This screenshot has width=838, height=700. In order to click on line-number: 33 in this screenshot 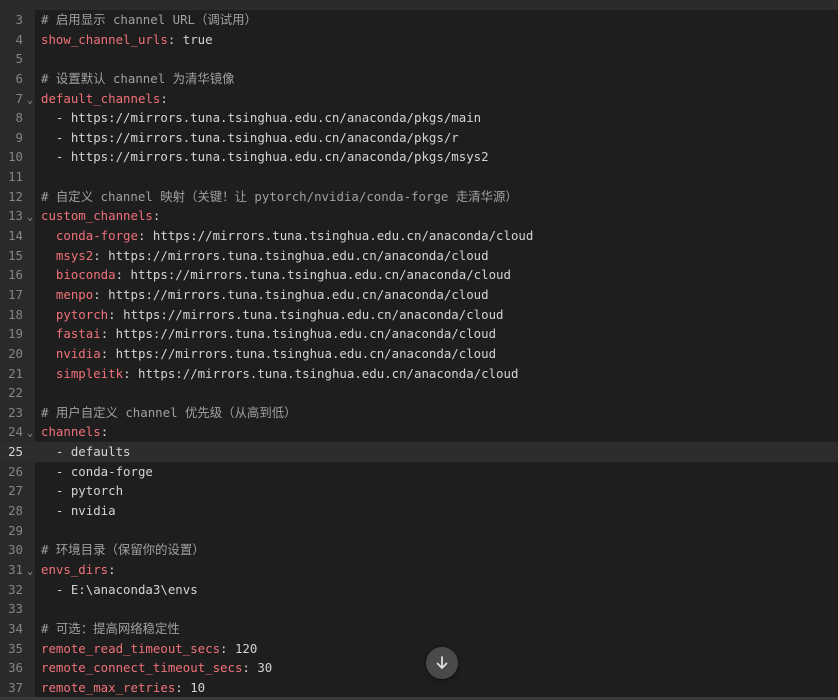, I will do `click(15, 609)`.